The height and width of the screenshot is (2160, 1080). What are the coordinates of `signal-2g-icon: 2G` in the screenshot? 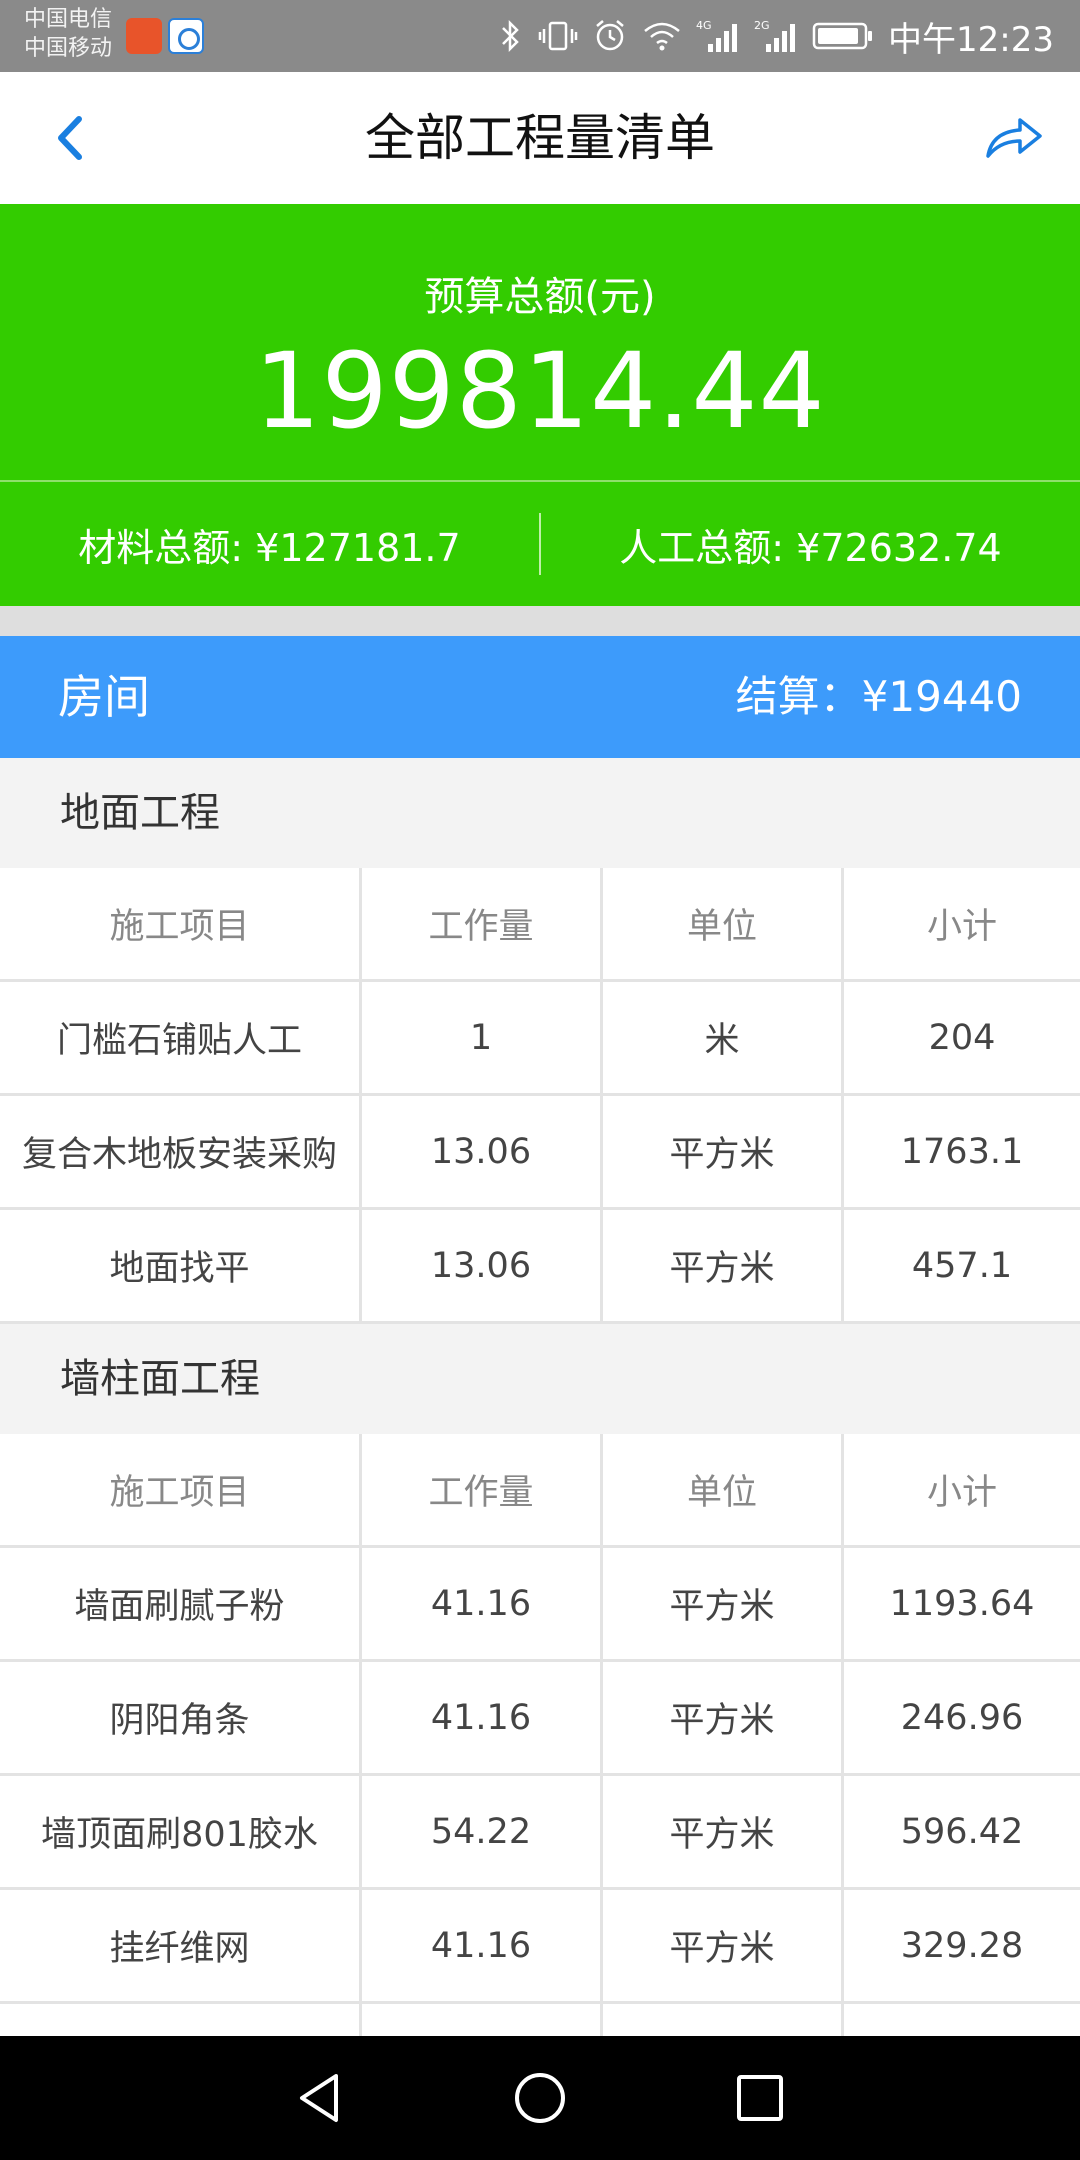 It's located at (775, 35).